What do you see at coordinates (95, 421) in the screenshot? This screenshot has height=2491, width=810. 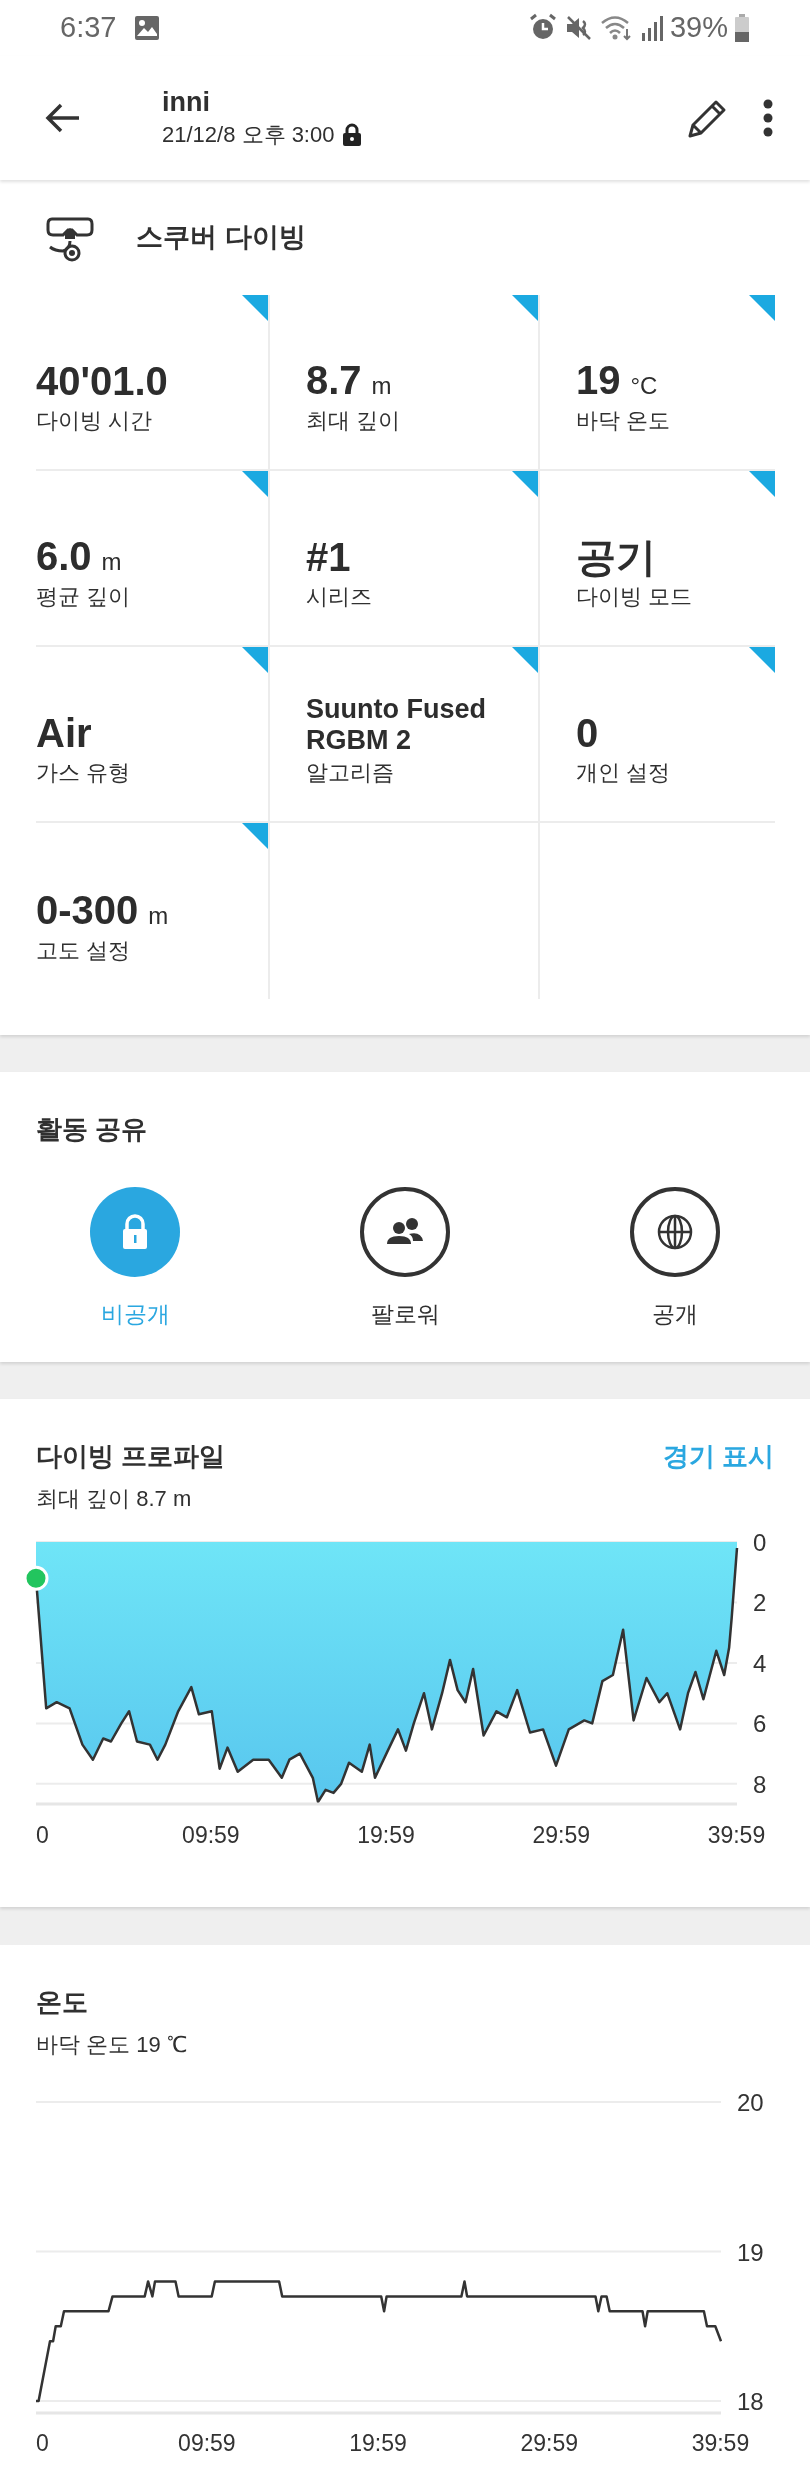 I see `stat-label: 다이빙 시간` at bounding box center [95, 421].